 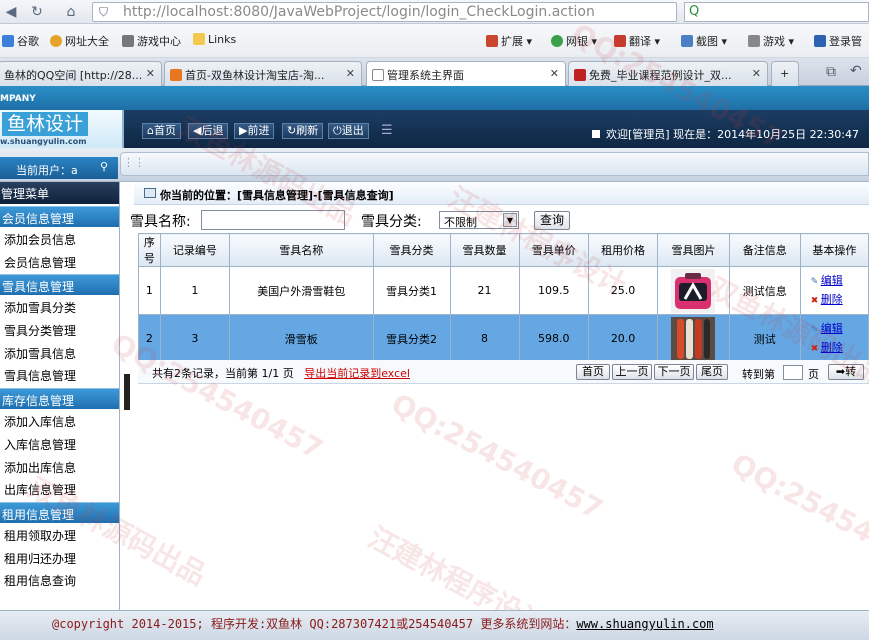 What do you see at coordinates (577, 41) in the screenshot?
I see `bookmark-label: 网银` at bounding box center [577, 41].